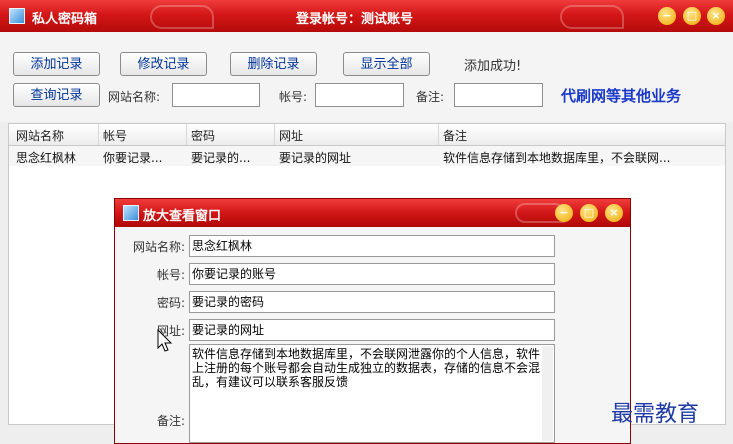  I want to click on column-header-note: 备注, so click(455, 135).